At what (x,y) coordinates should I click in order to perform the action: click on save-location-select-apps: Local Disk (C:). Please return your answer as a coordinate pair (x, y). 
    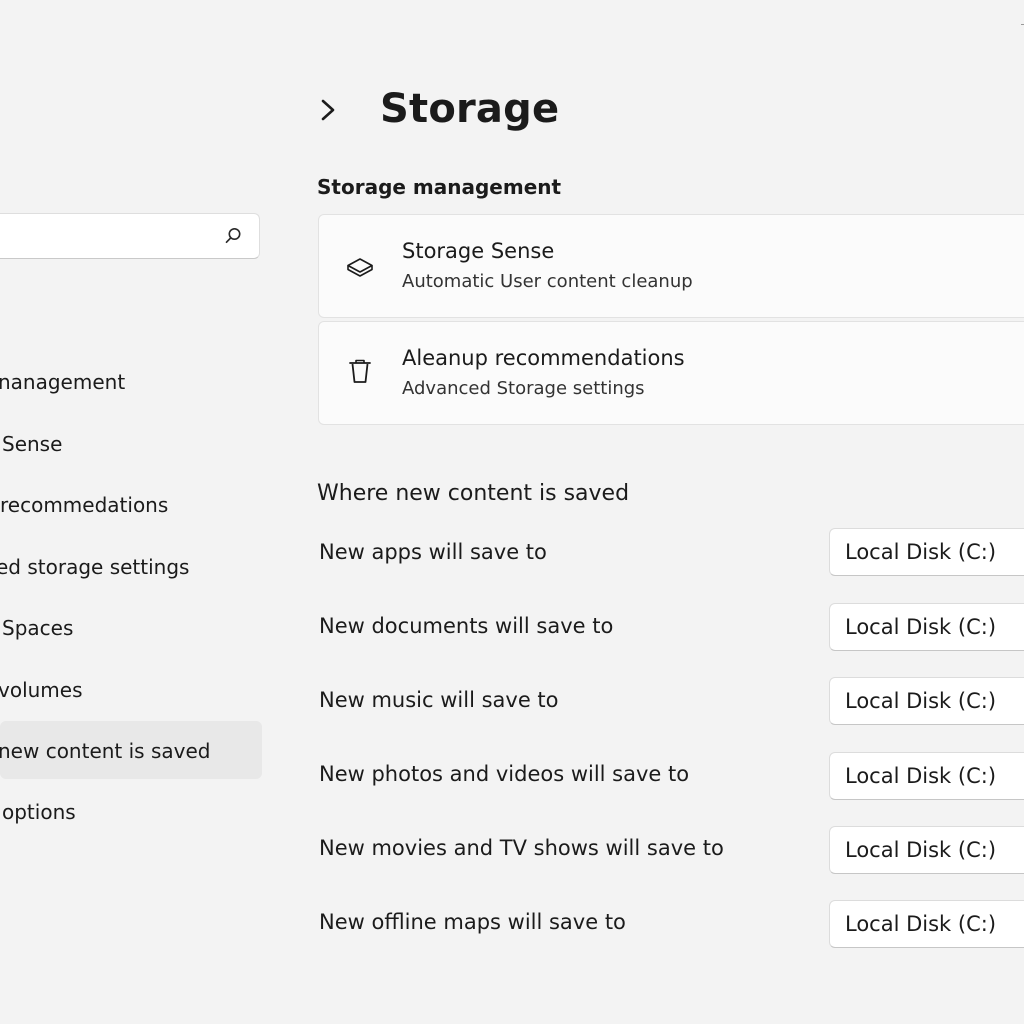
    Looking at the image, I should click on (926, 552).